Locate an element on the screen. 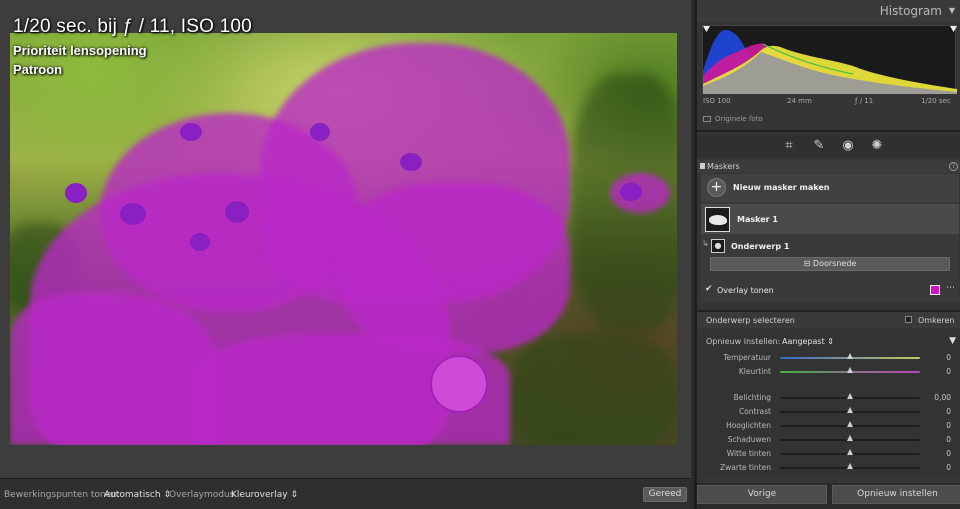 This screenshot has height=509, width=960. done-button: Gereed is located at coordinates (665, 494).